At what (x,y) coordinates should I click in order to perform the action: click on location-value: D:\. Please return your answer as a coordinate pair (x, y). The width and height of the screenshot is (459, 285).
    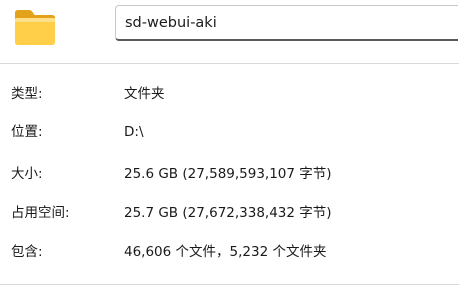
    Looking at the image, I should click on (134, 132).